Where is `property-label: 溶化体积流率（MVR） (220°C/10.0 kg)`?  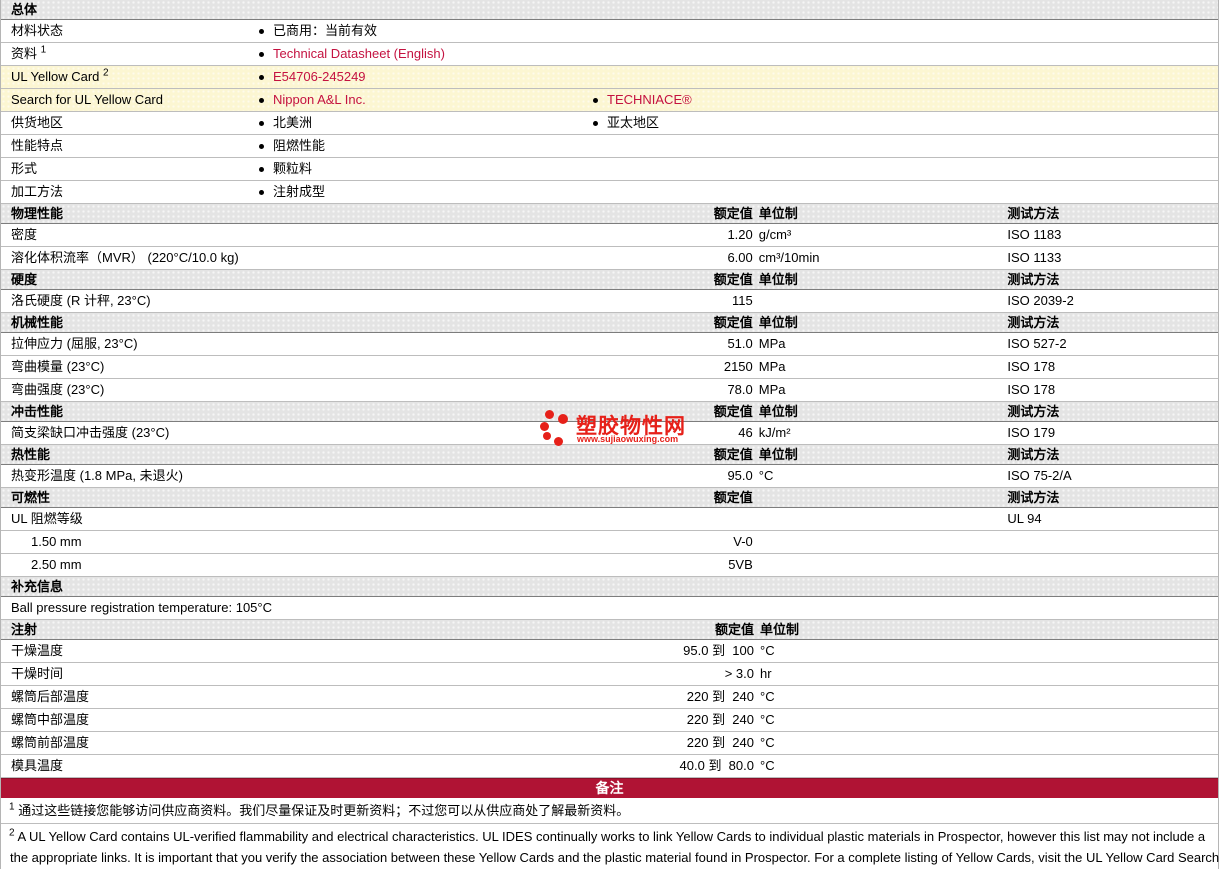 property-label: 溶化体积流率（MVR） (220°C/10.0 kg) is located at coordinates (125, 257).